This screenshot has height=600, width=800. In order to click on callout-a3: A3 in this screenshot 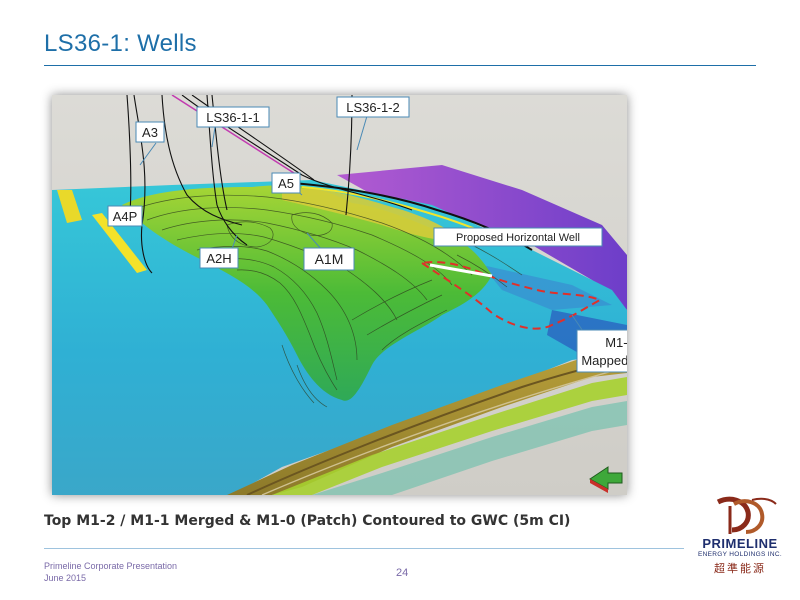, I will do `click(150, 132)`.